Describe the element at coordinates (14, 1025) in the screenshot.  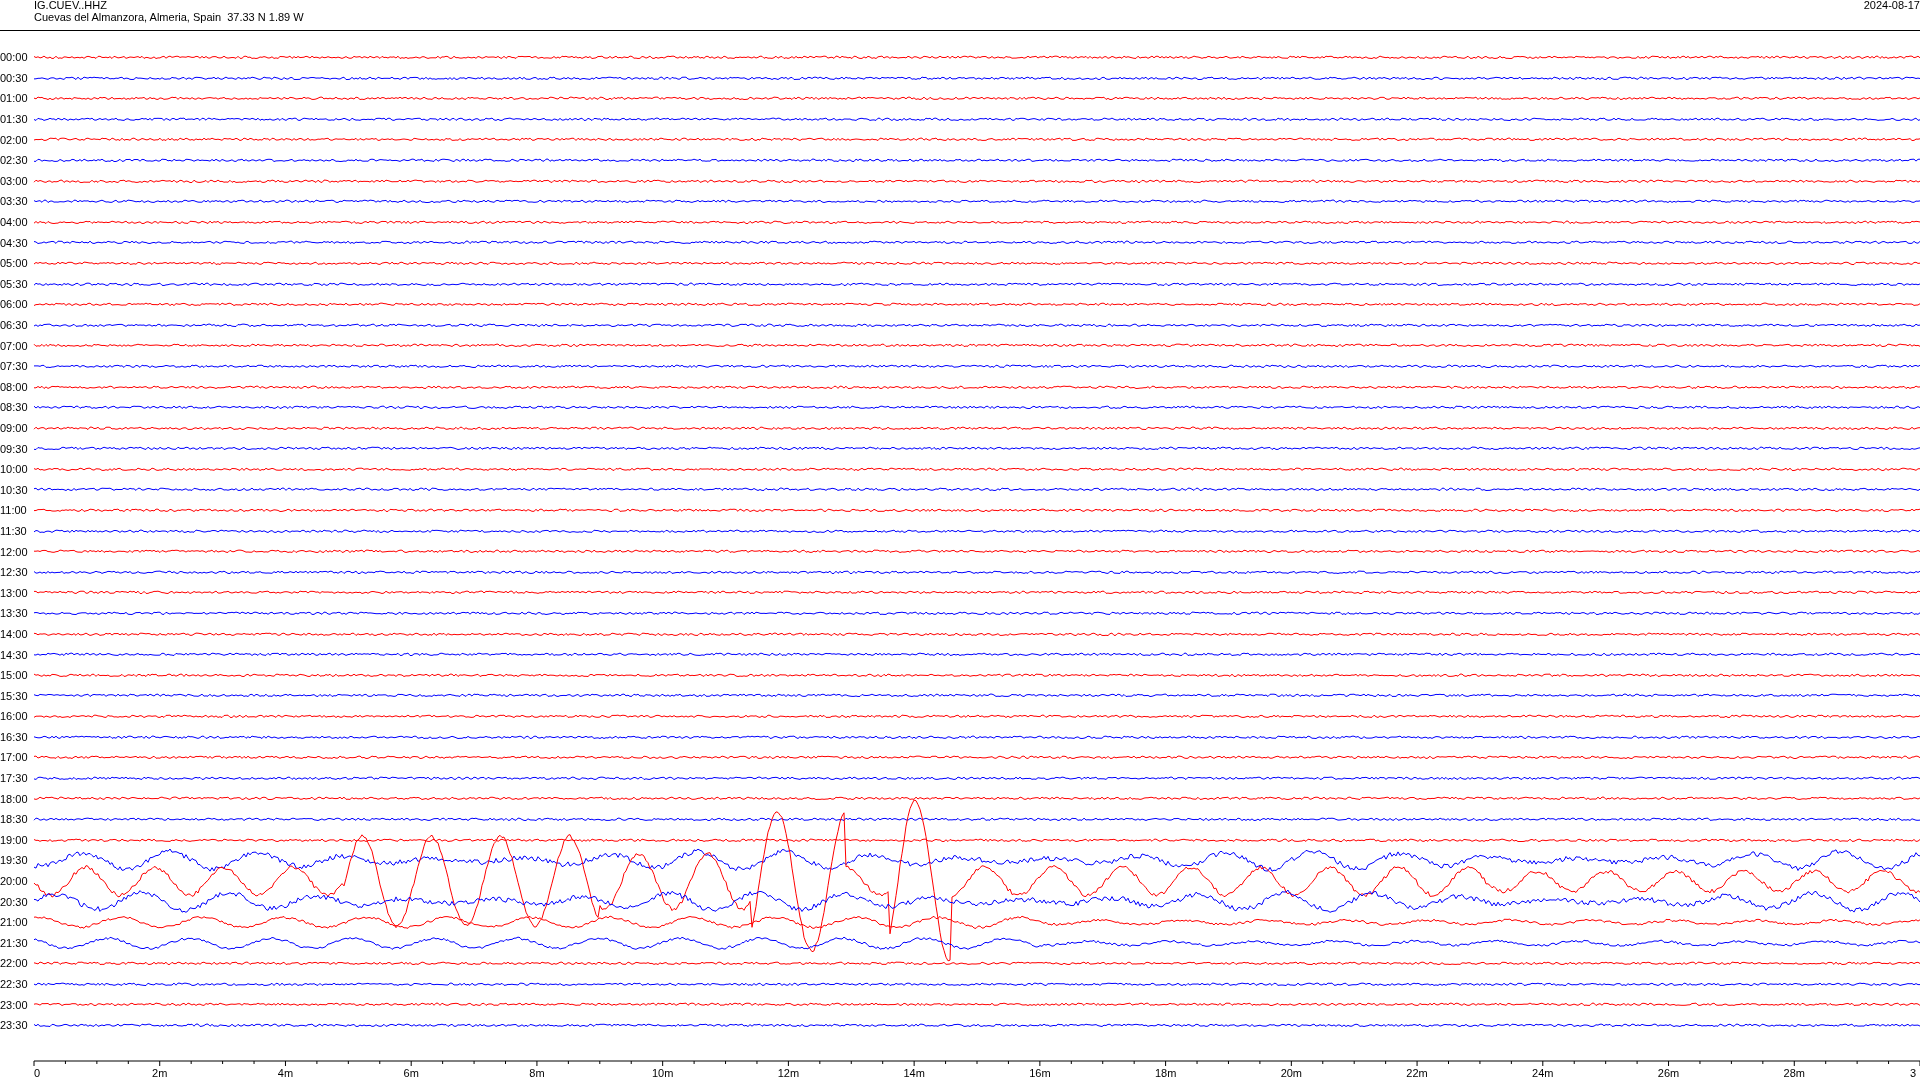
I see `time-label: 23:30` at that location.